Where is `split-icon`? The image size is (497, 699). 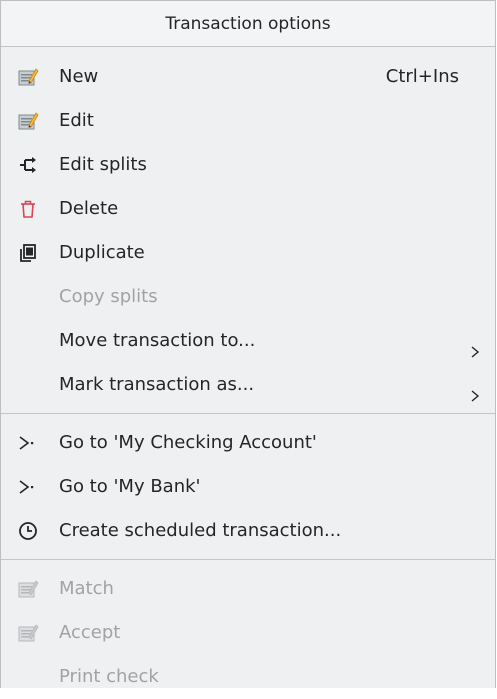 split-icon is located at coordinates (28, 165).